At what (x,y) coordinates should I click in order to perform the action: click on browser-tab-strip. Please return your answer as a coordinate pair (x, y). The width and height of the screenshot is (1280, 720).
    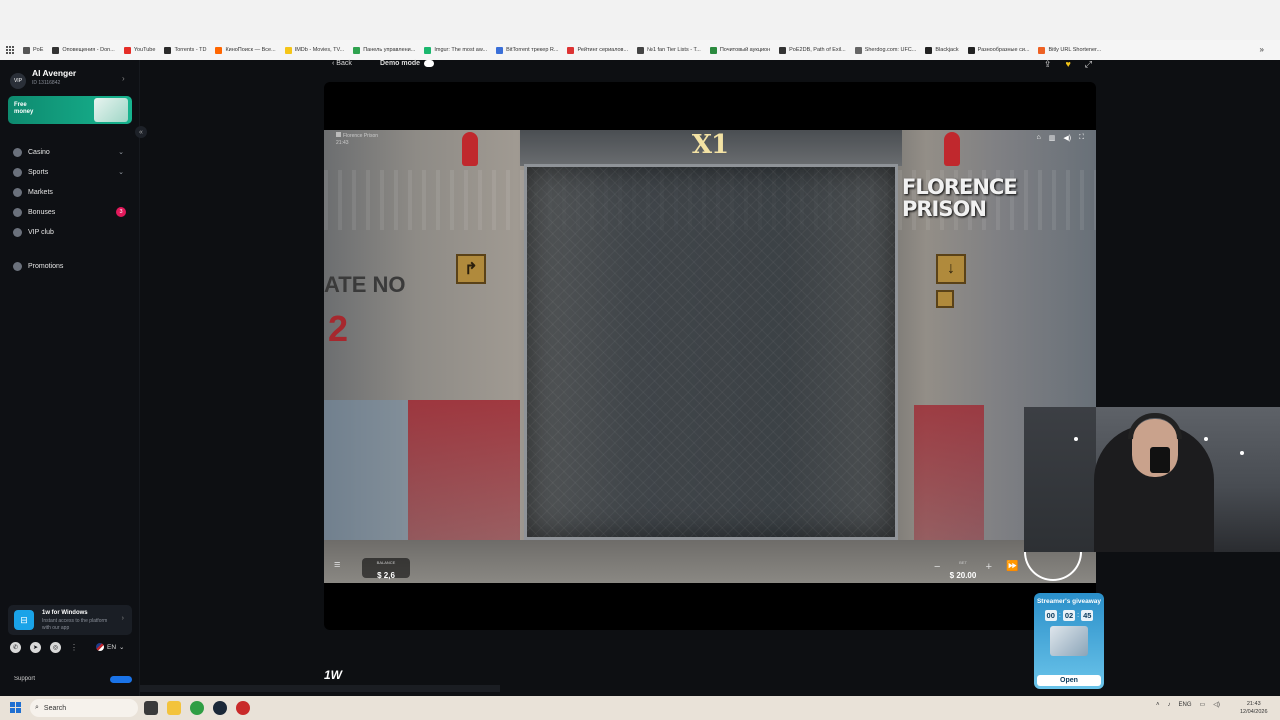
    Looking at the image, I should click on (640, 20).